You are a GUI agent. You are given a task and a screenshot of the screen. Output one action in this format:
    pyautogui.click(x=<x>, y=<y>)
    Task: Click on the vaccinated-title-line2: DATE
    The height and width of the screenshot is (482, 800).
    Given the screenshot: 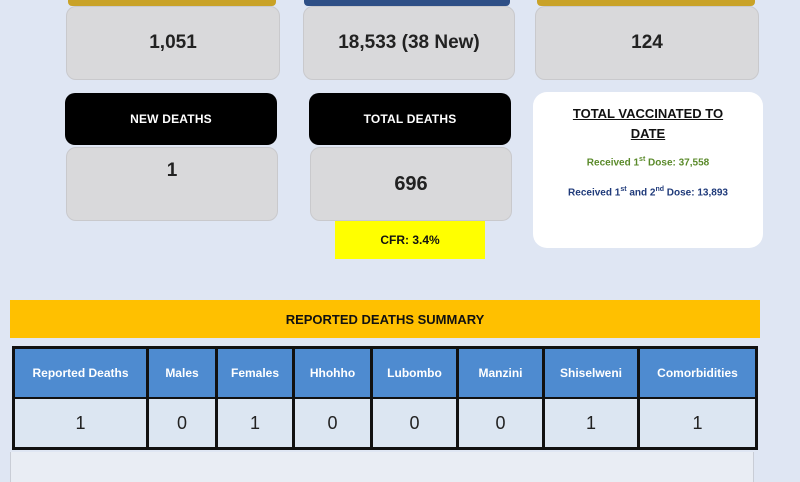 What is the action you would take?
    pyautogui.click(x=648, y=133)
    